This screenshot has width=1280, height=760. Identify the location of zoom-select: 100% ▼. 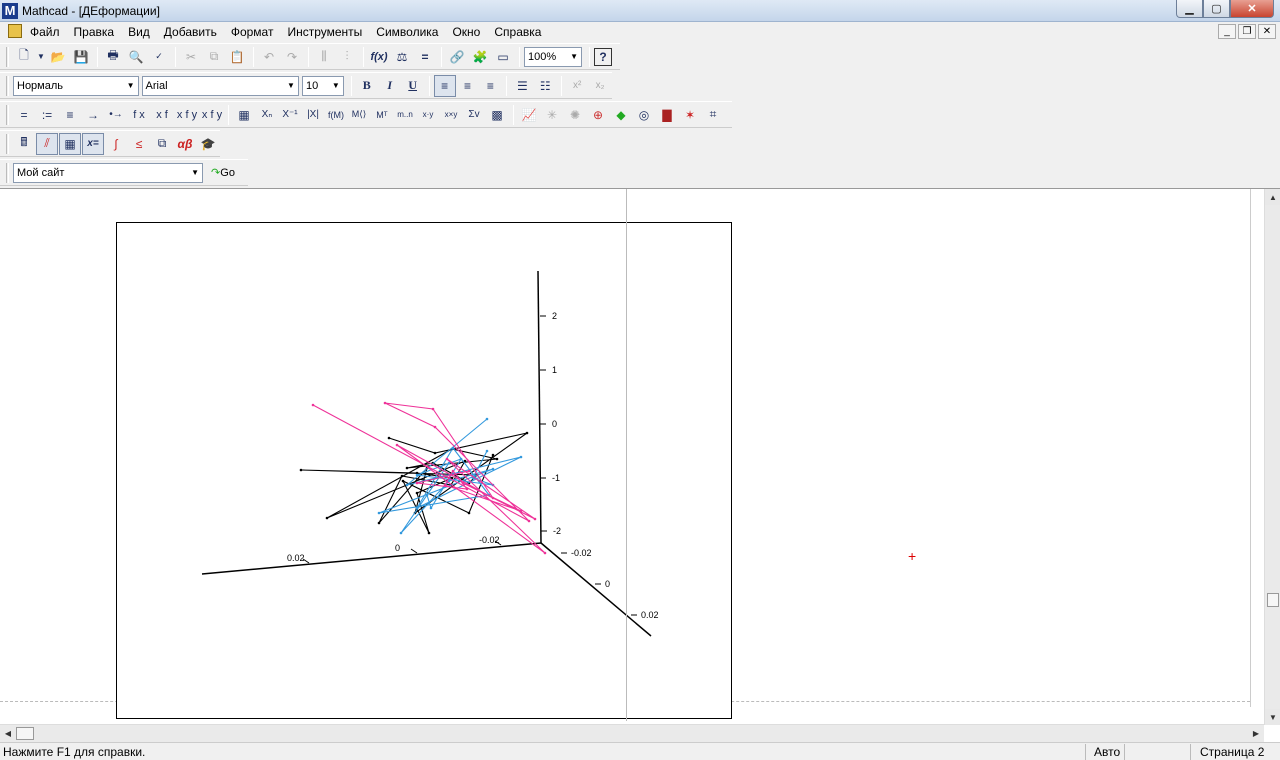
(553, 56).